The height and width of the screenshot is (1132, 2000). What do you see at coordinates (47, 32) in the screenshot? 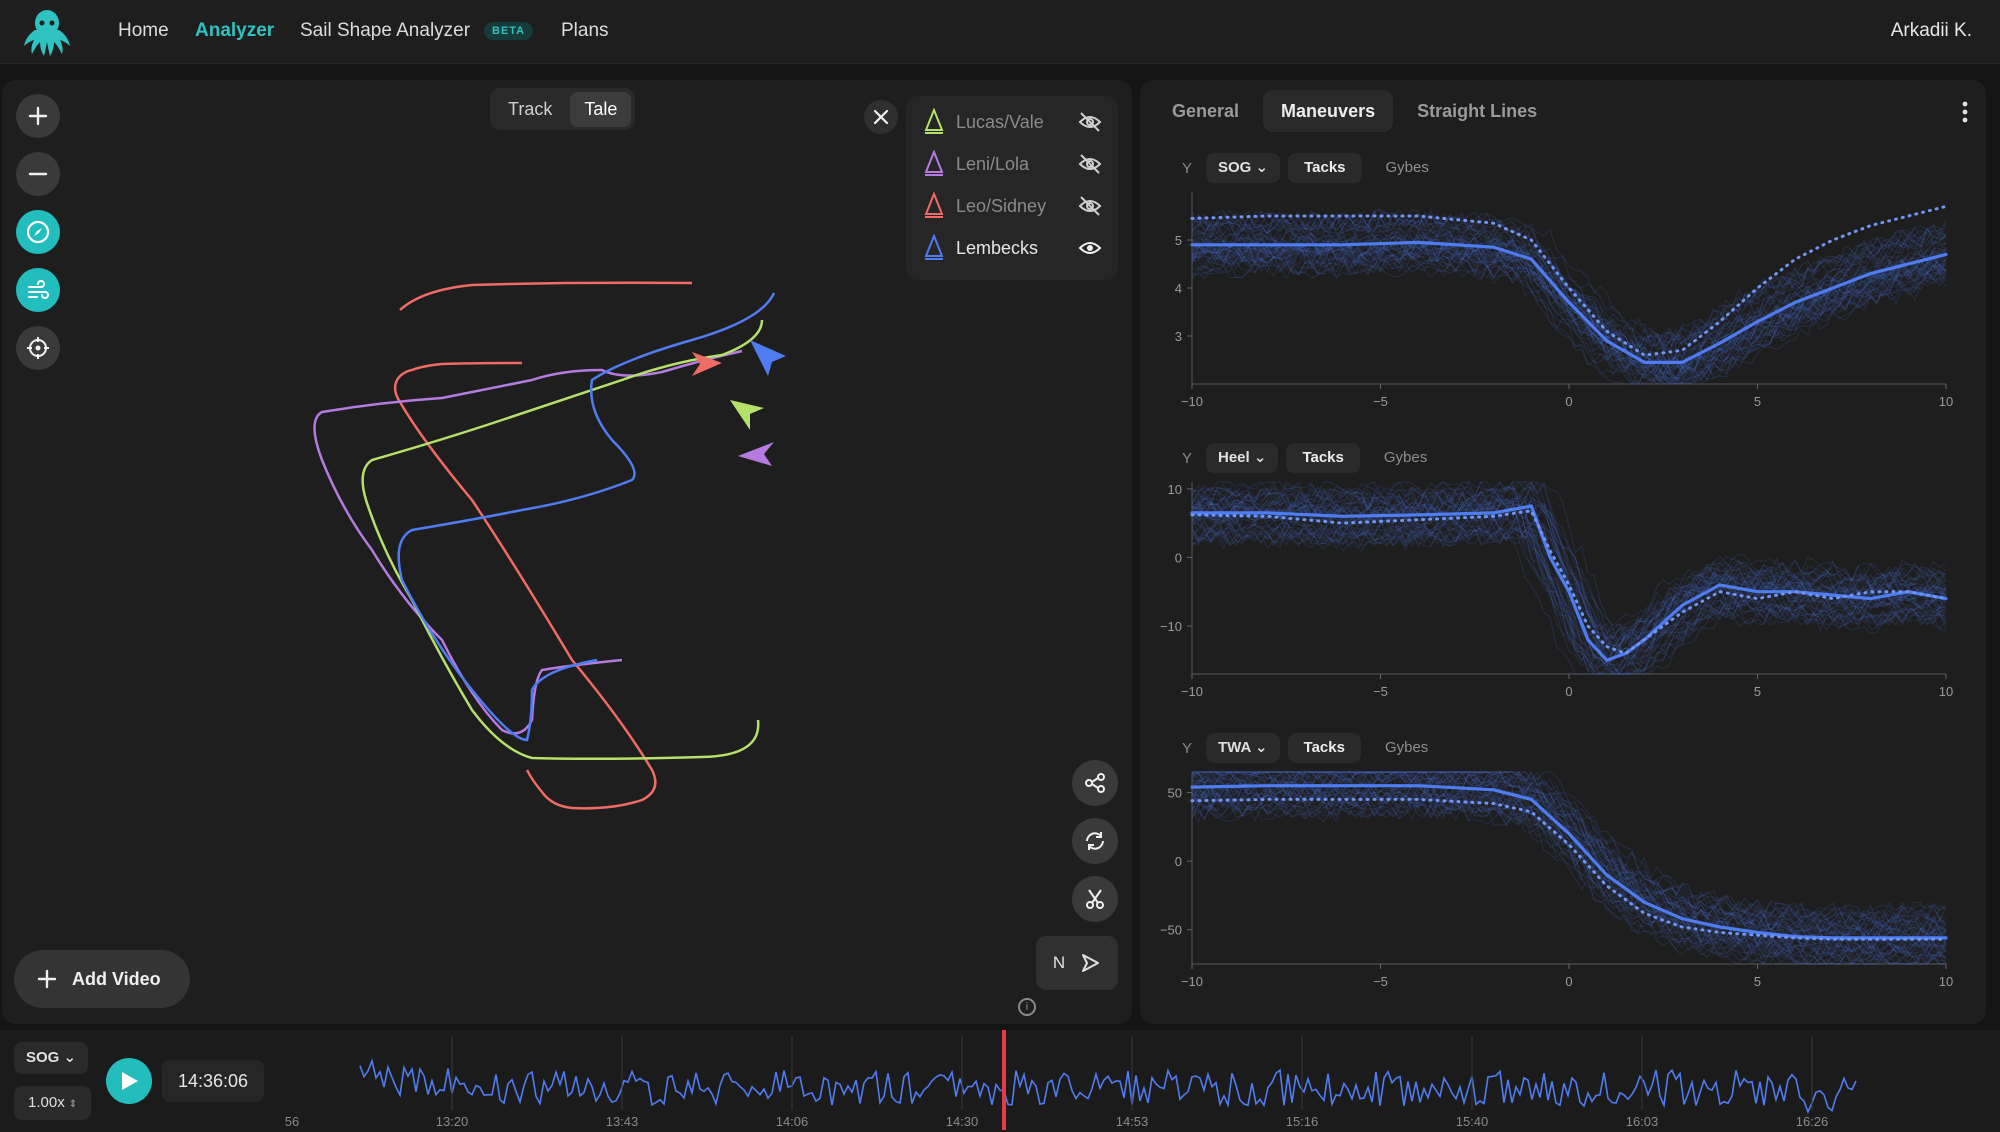
I see `octopus-logo-icon` at bounding box center [47, 32].